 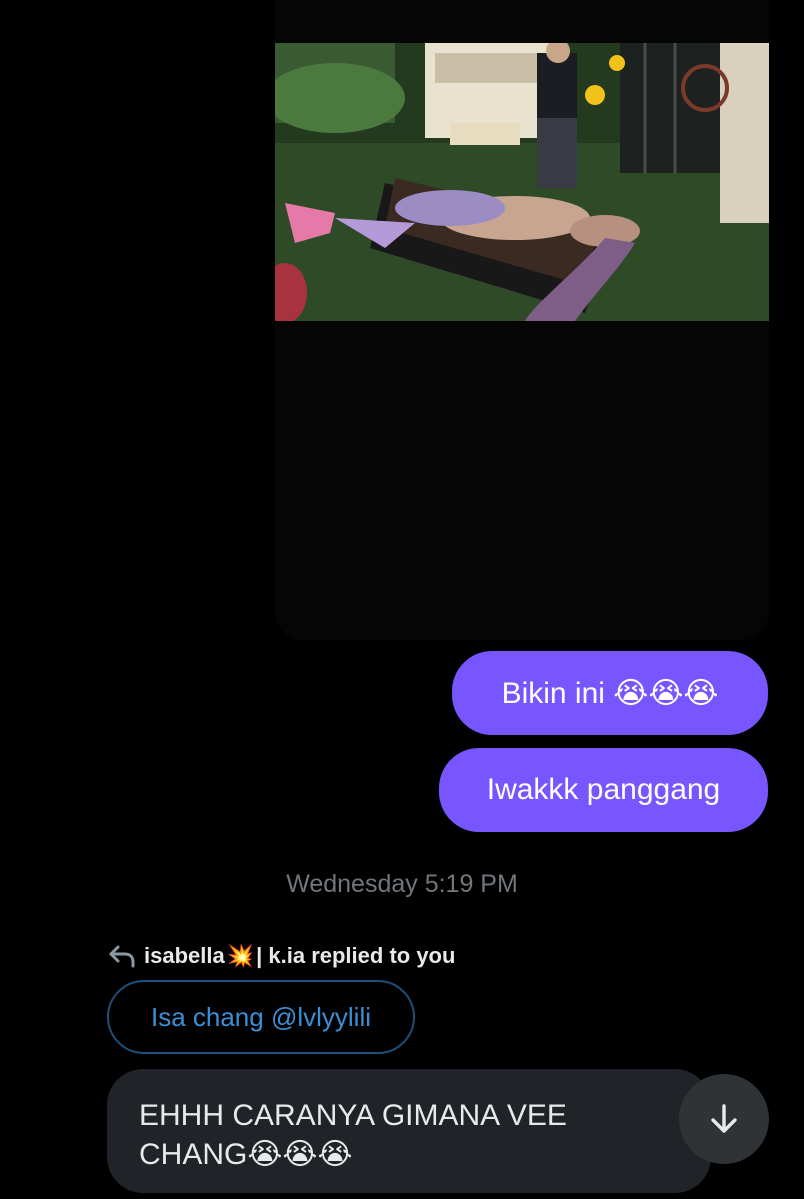 What do you see at coordinates (122, 956) in the screenshot?
I see `reply-arrow-icon` at bounding box center [122, 956].